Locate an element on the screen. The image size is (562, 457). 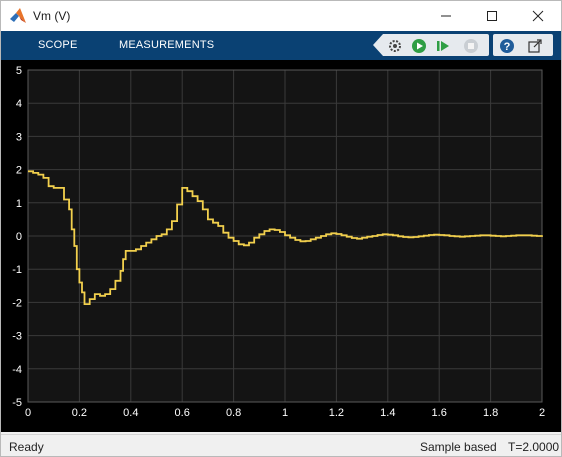
y-tick-label: 3 is located at coordinates (19, 137).